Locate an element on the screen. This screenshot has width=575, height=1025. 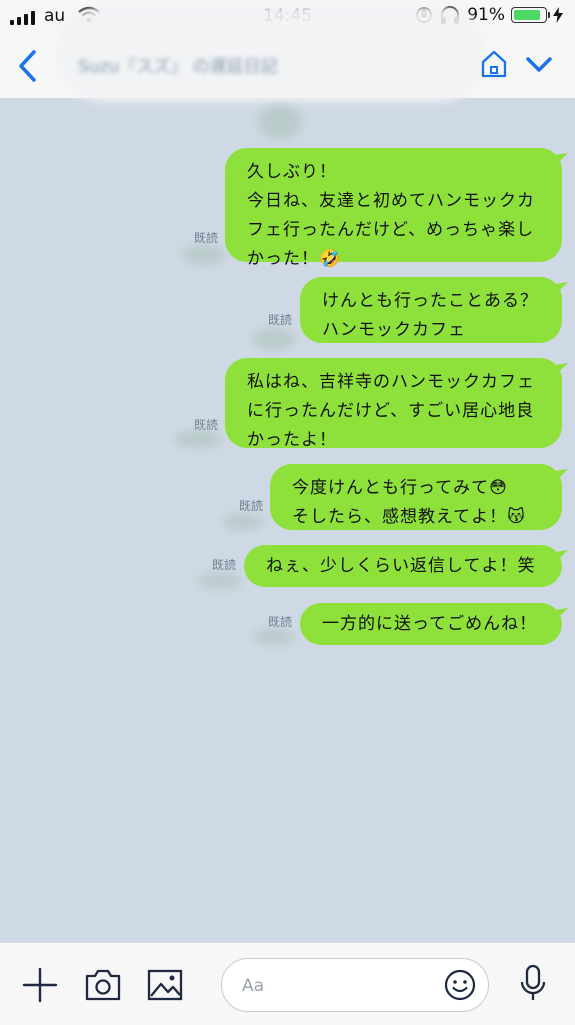
chevron-down-icon is located at coordinates (539, 64).